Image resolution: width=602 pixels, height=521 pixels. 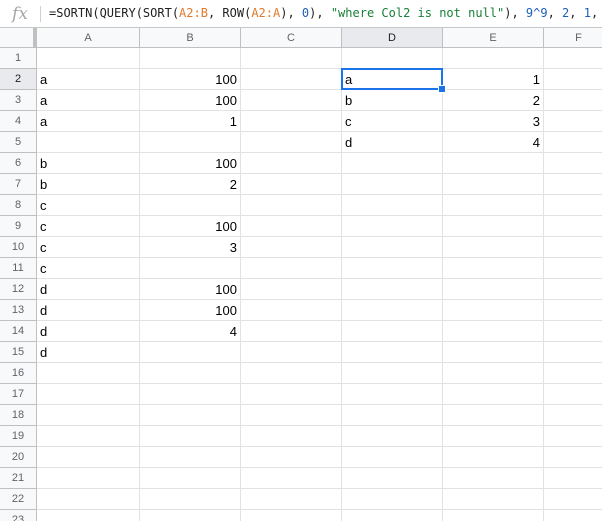 What do you see at coordinates (190, 499) in the screenshot?
I see `cell-b22` at bounding box center [190, 499].